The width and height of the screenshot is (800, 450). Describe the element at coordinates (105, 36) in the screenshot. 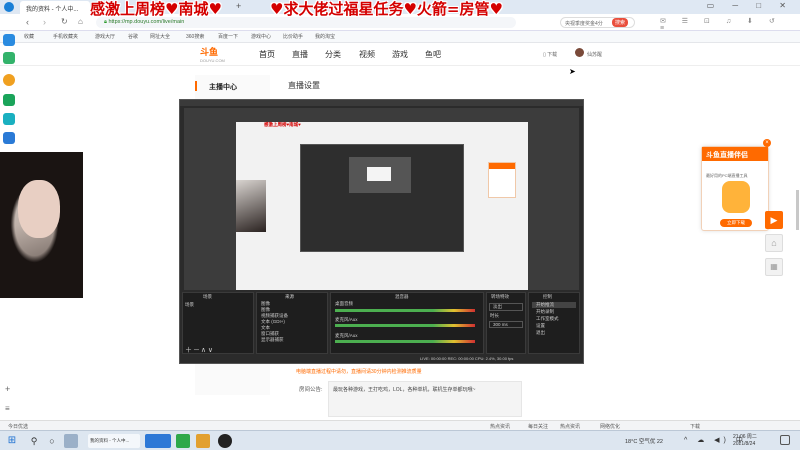

I see `bookmark-item: 游戏大厅` at that location.